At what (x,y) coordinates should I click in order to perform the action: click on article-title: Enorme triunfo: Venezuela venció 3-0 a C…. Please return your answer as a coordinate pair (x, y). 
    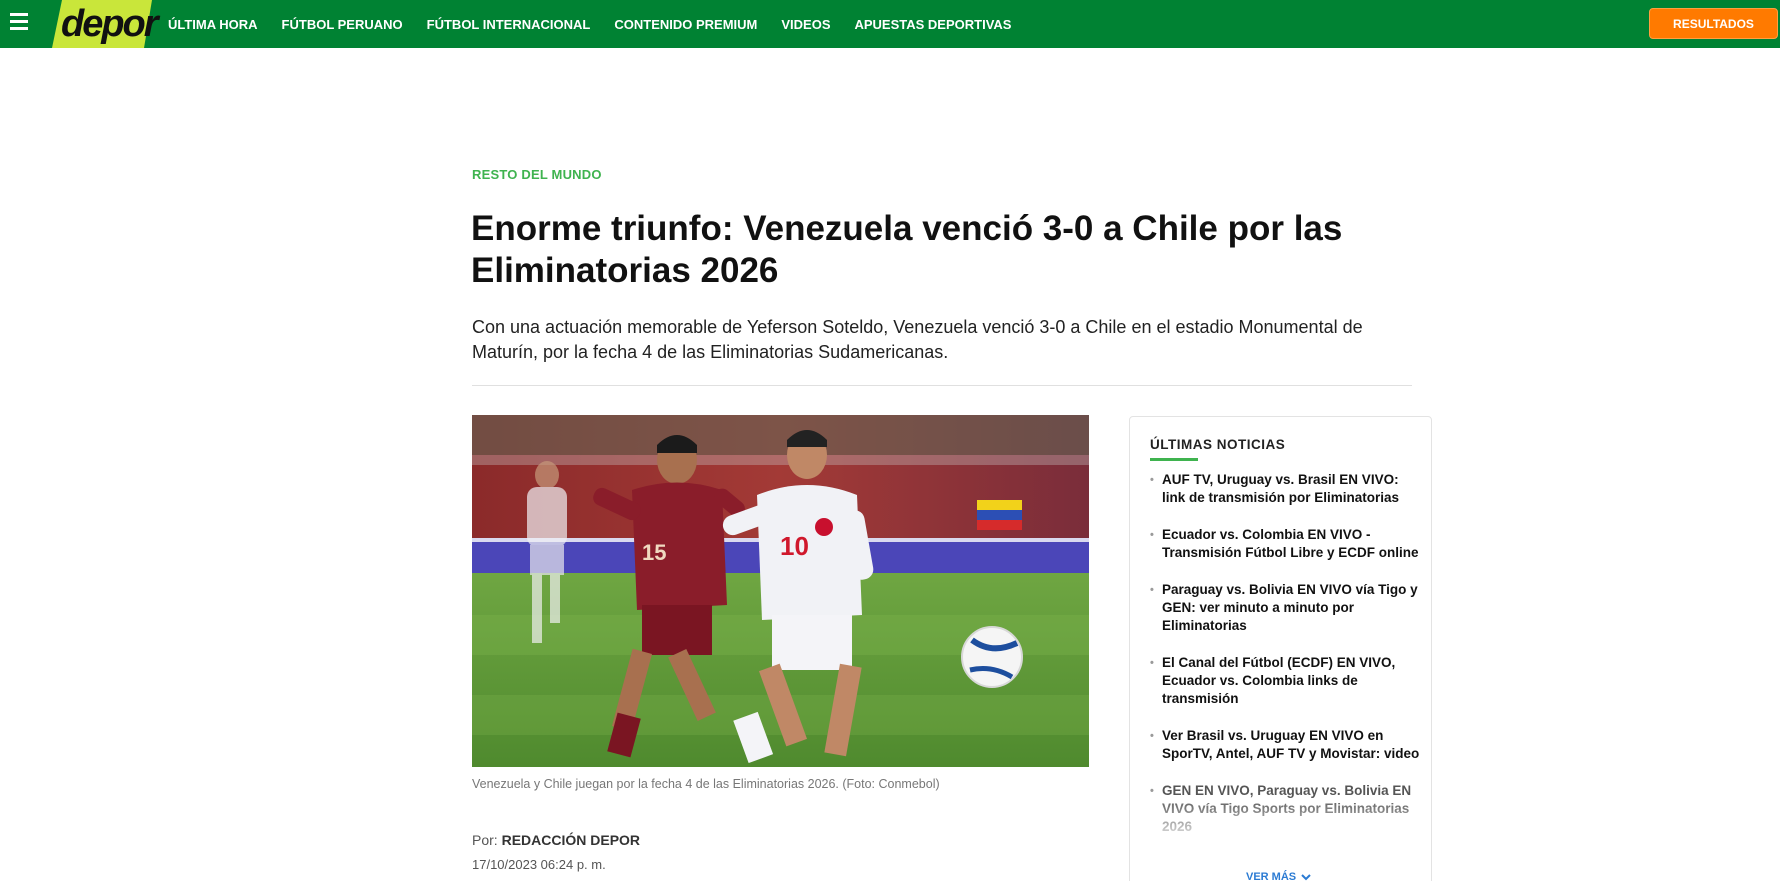
    Looking at the image, I should click on (907, 249).